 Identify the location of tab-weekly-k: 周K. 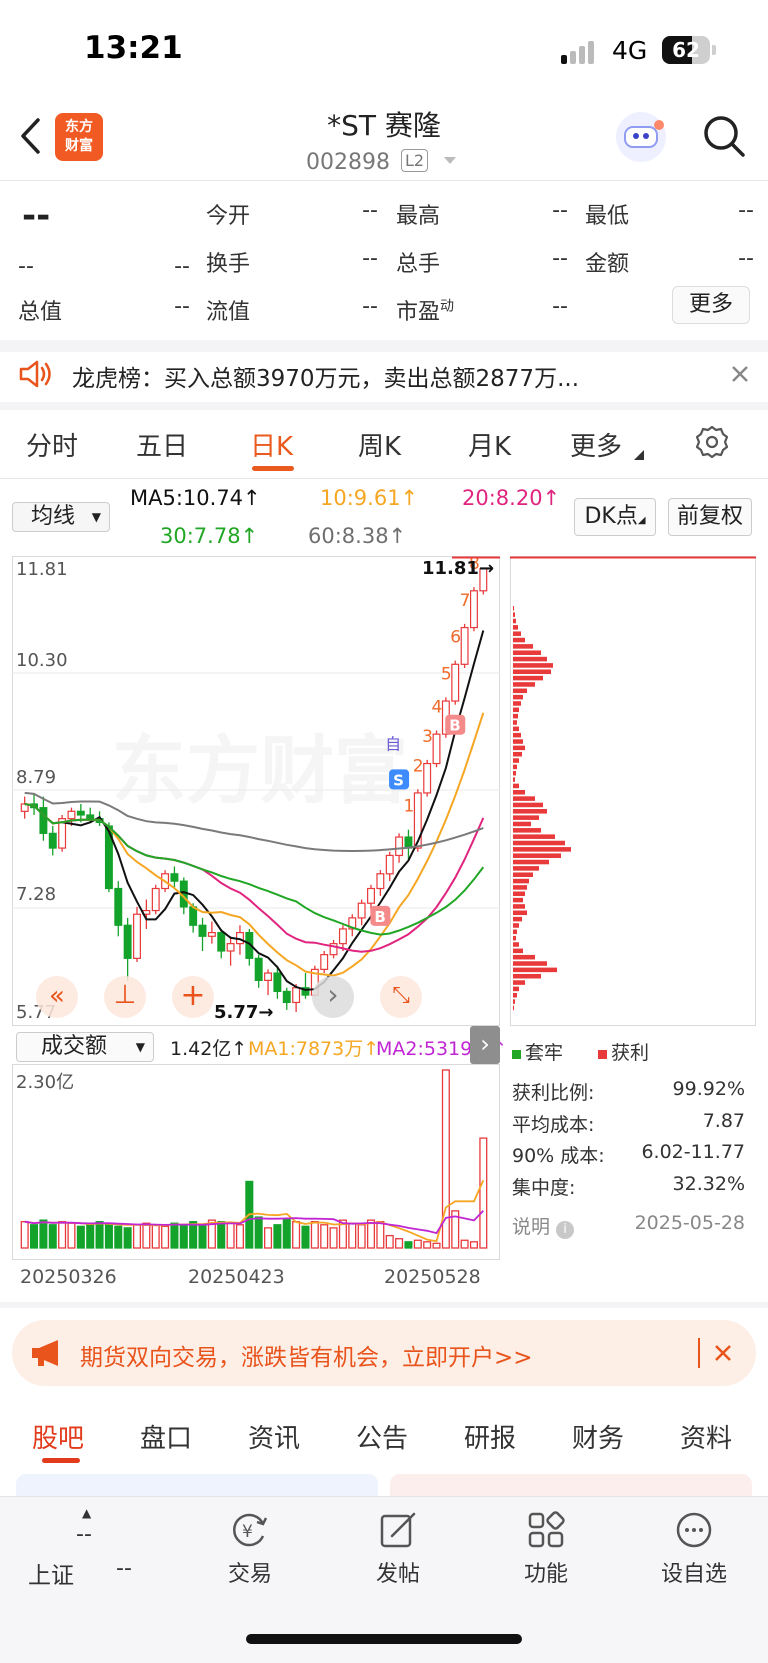
(379, 444).